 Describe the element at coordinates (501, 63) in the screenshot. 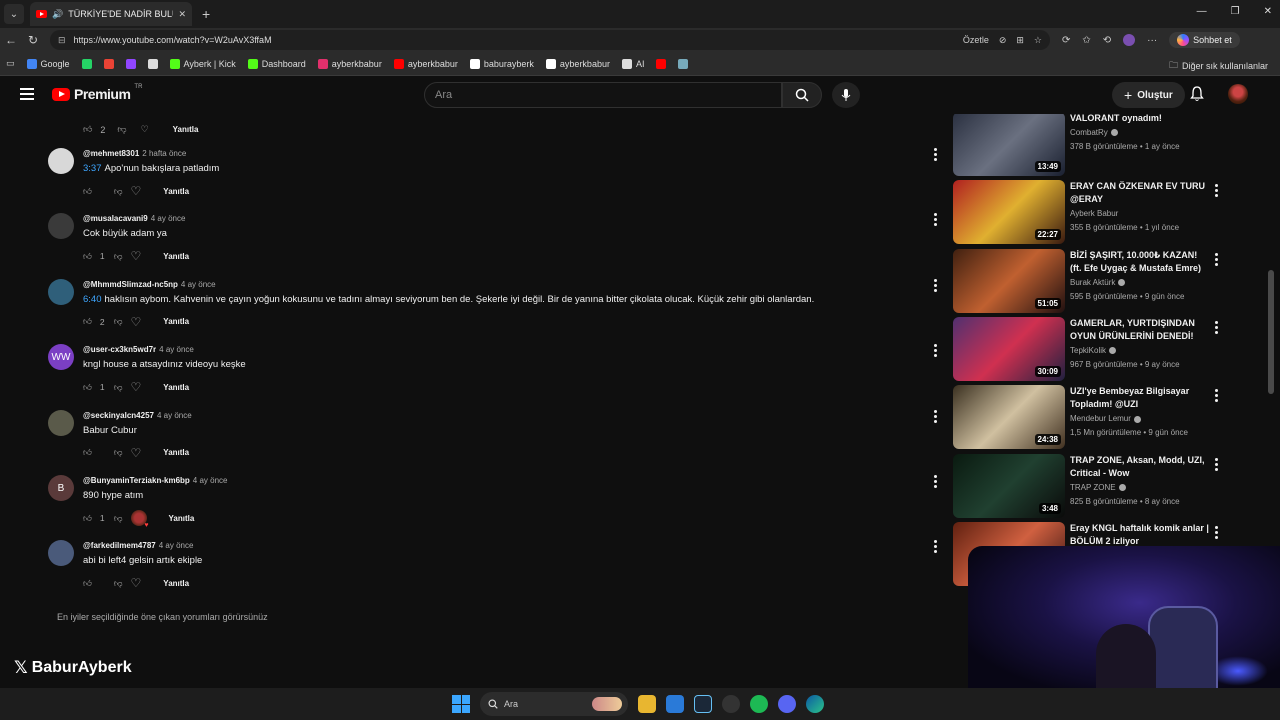

I see `bookmark-item: baburayberk` at that location.